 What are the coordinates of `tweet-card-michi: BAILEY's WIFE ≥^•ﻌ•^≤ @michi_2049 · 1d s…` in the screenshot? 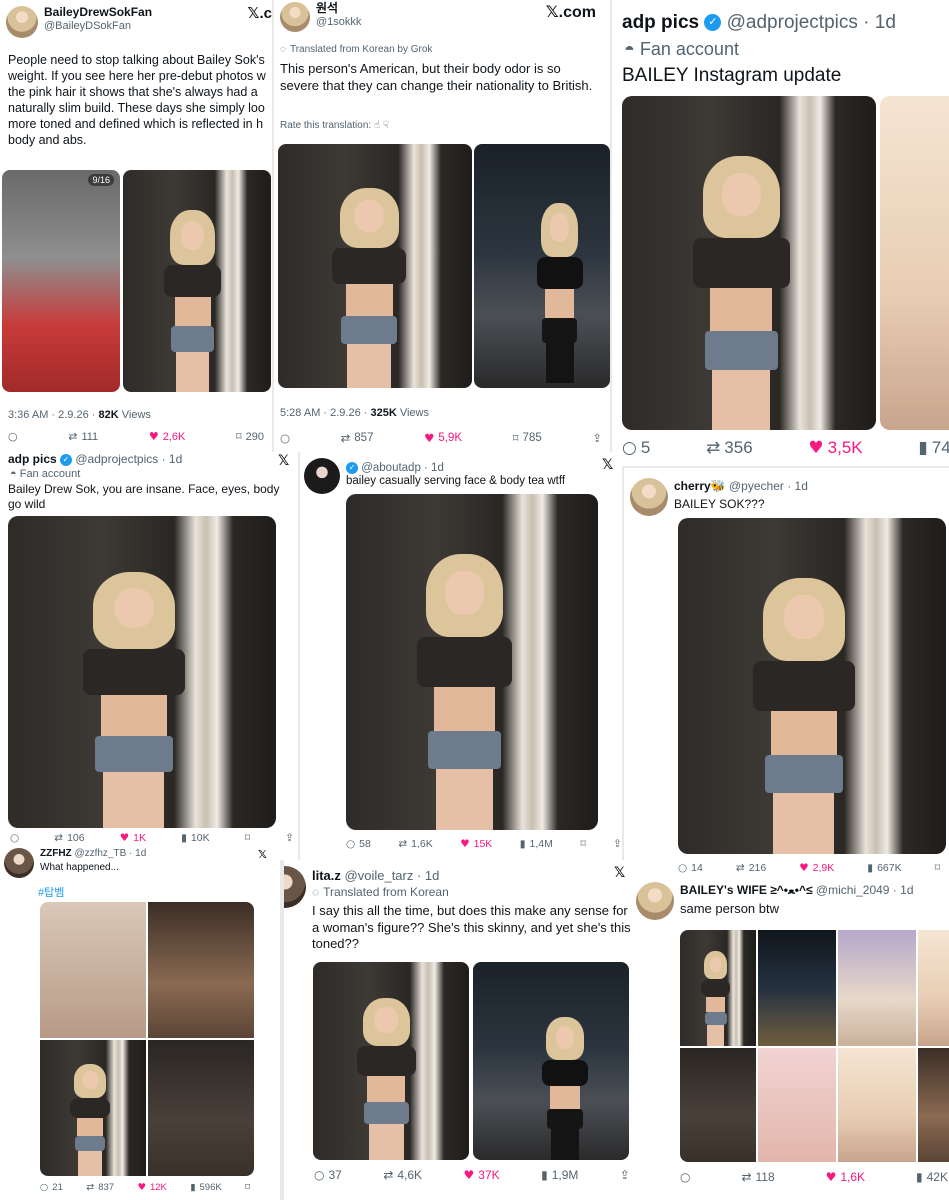 It's located at (792, 1040).